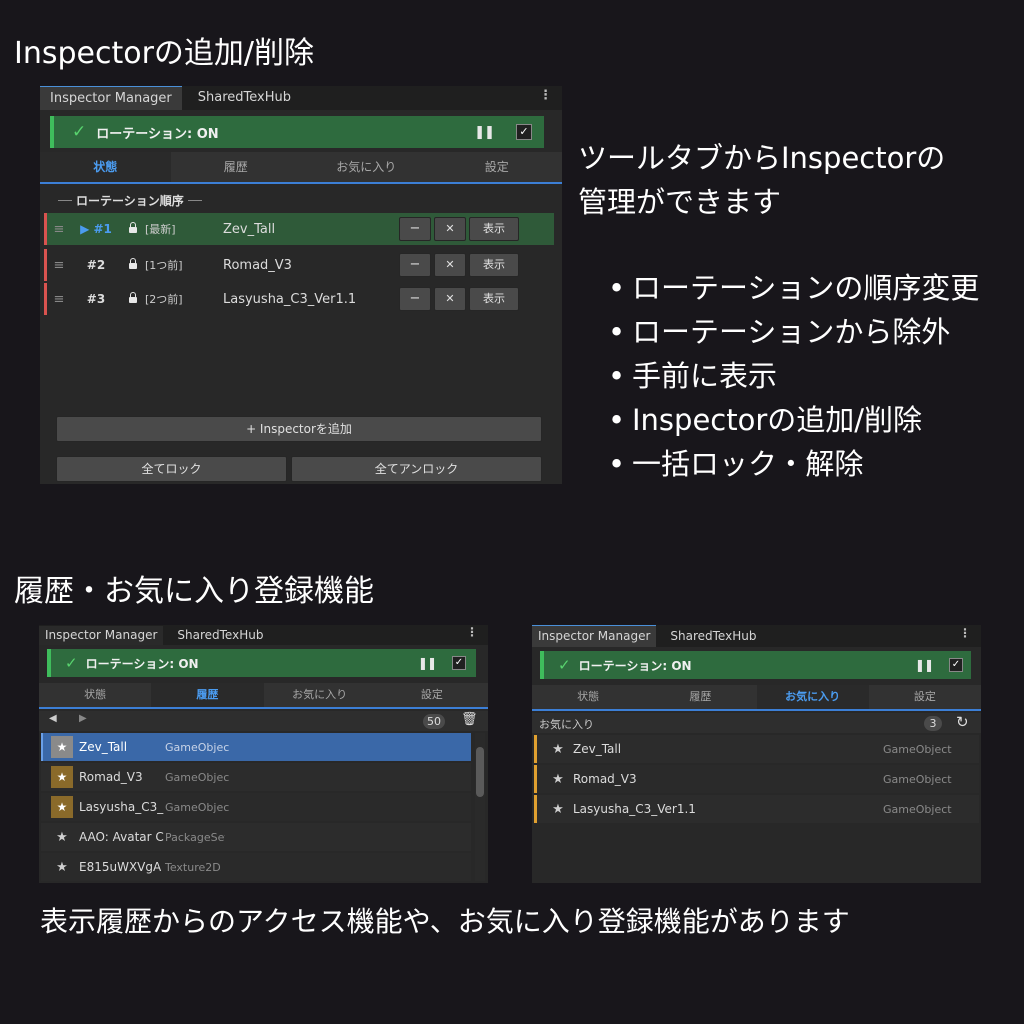  Describe the element at coordinates (249, 229) in the screenshot. I see `row-object-name: Zev_Tall` at that location.